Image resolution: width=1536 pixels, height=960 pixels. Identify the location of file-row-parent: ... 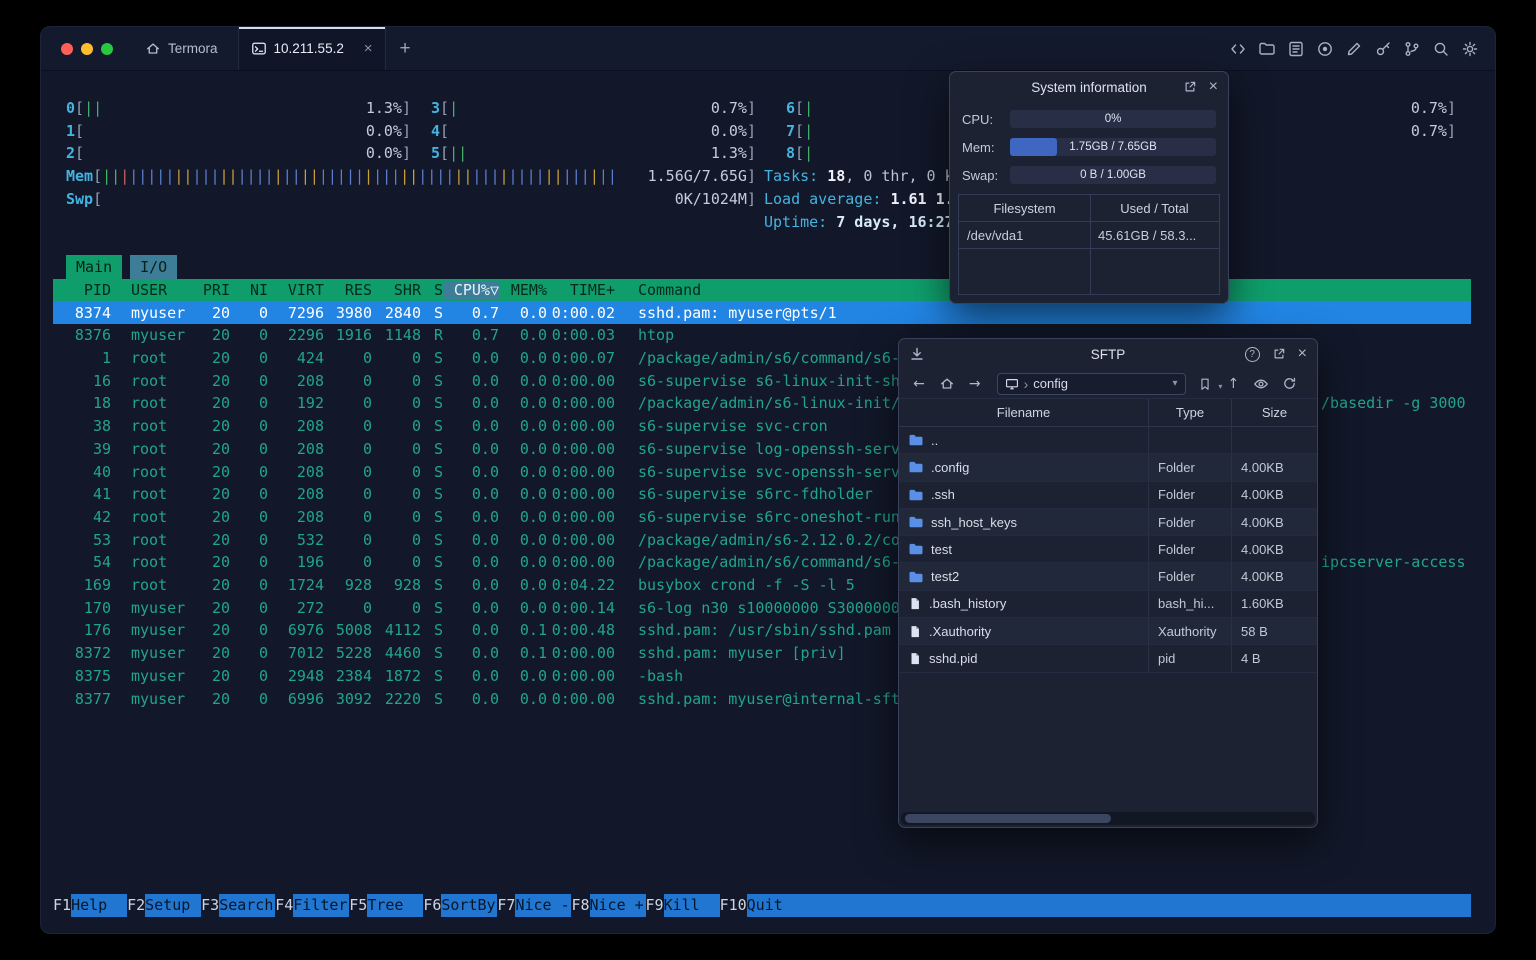
(1108, 441).